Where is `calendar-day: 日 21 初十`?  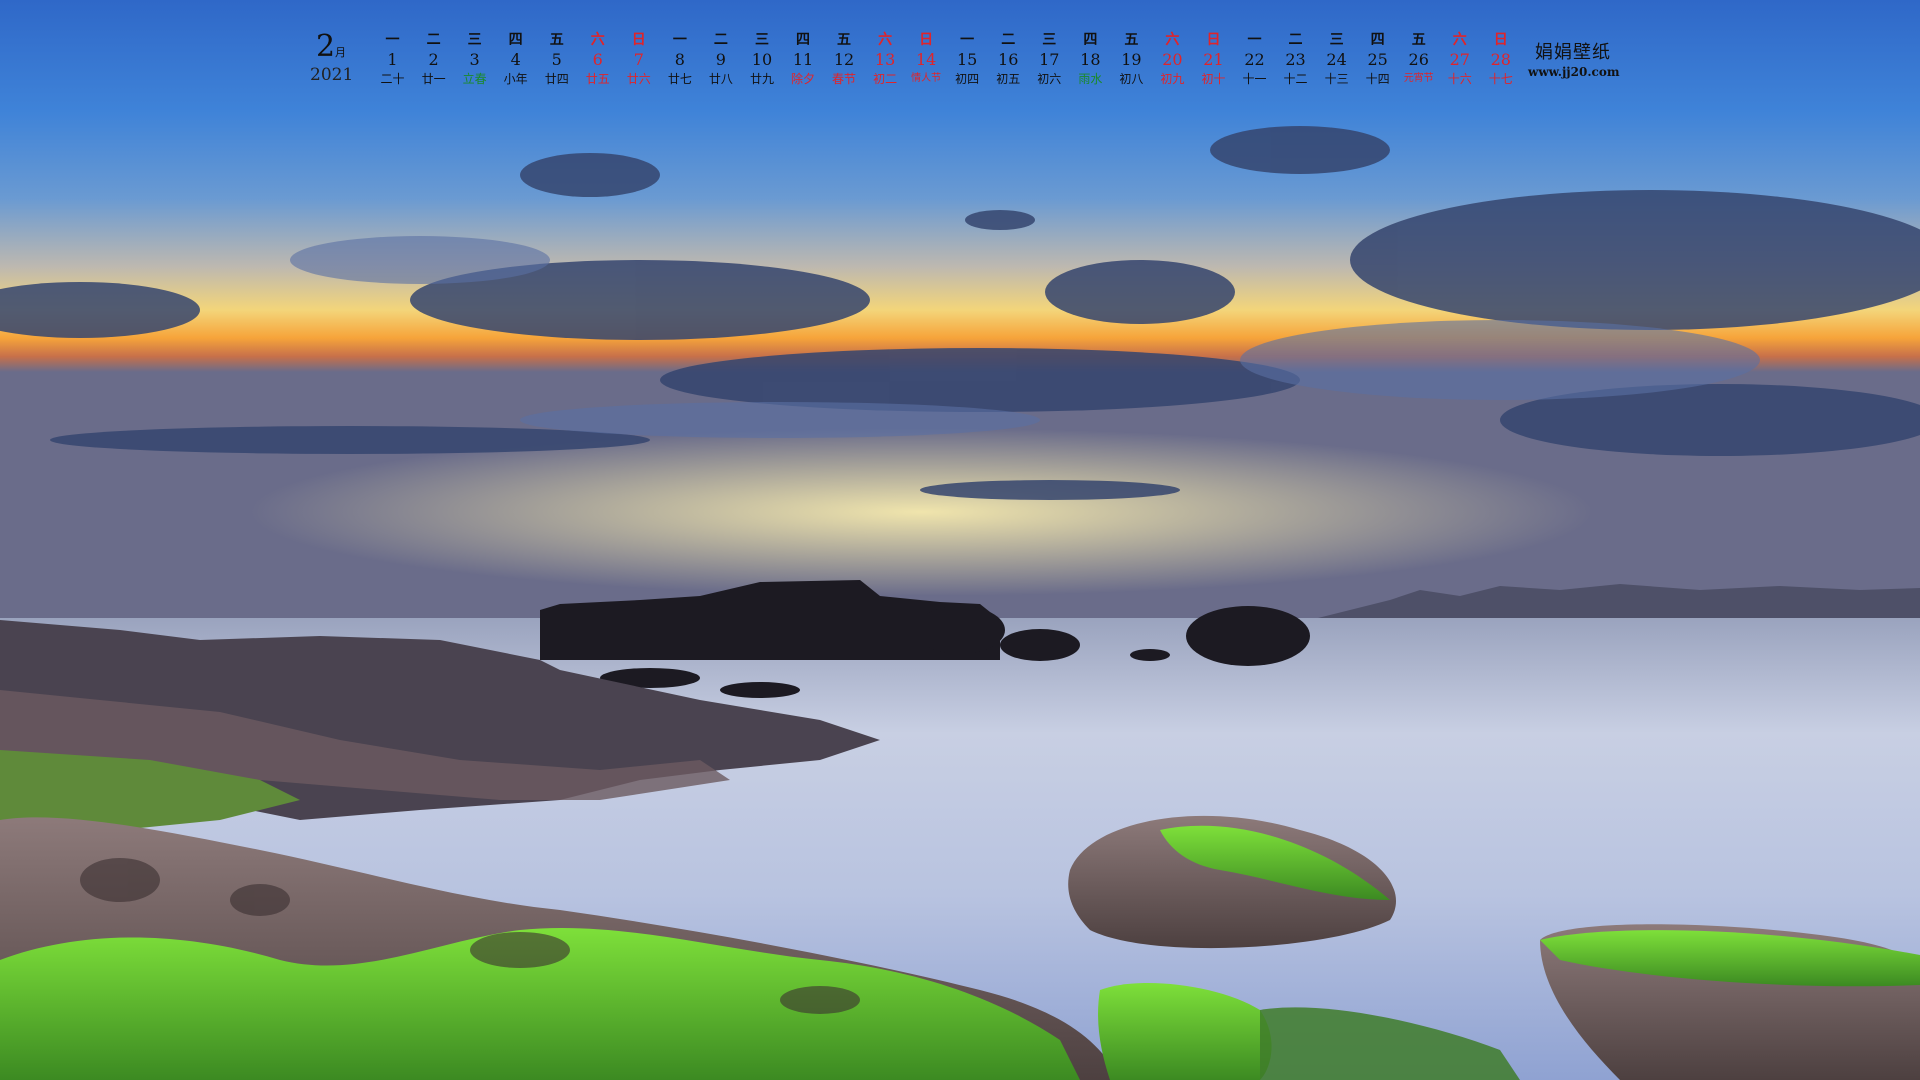
calendar-day: 日 21 初十 is located at coordinates (1213, 59).